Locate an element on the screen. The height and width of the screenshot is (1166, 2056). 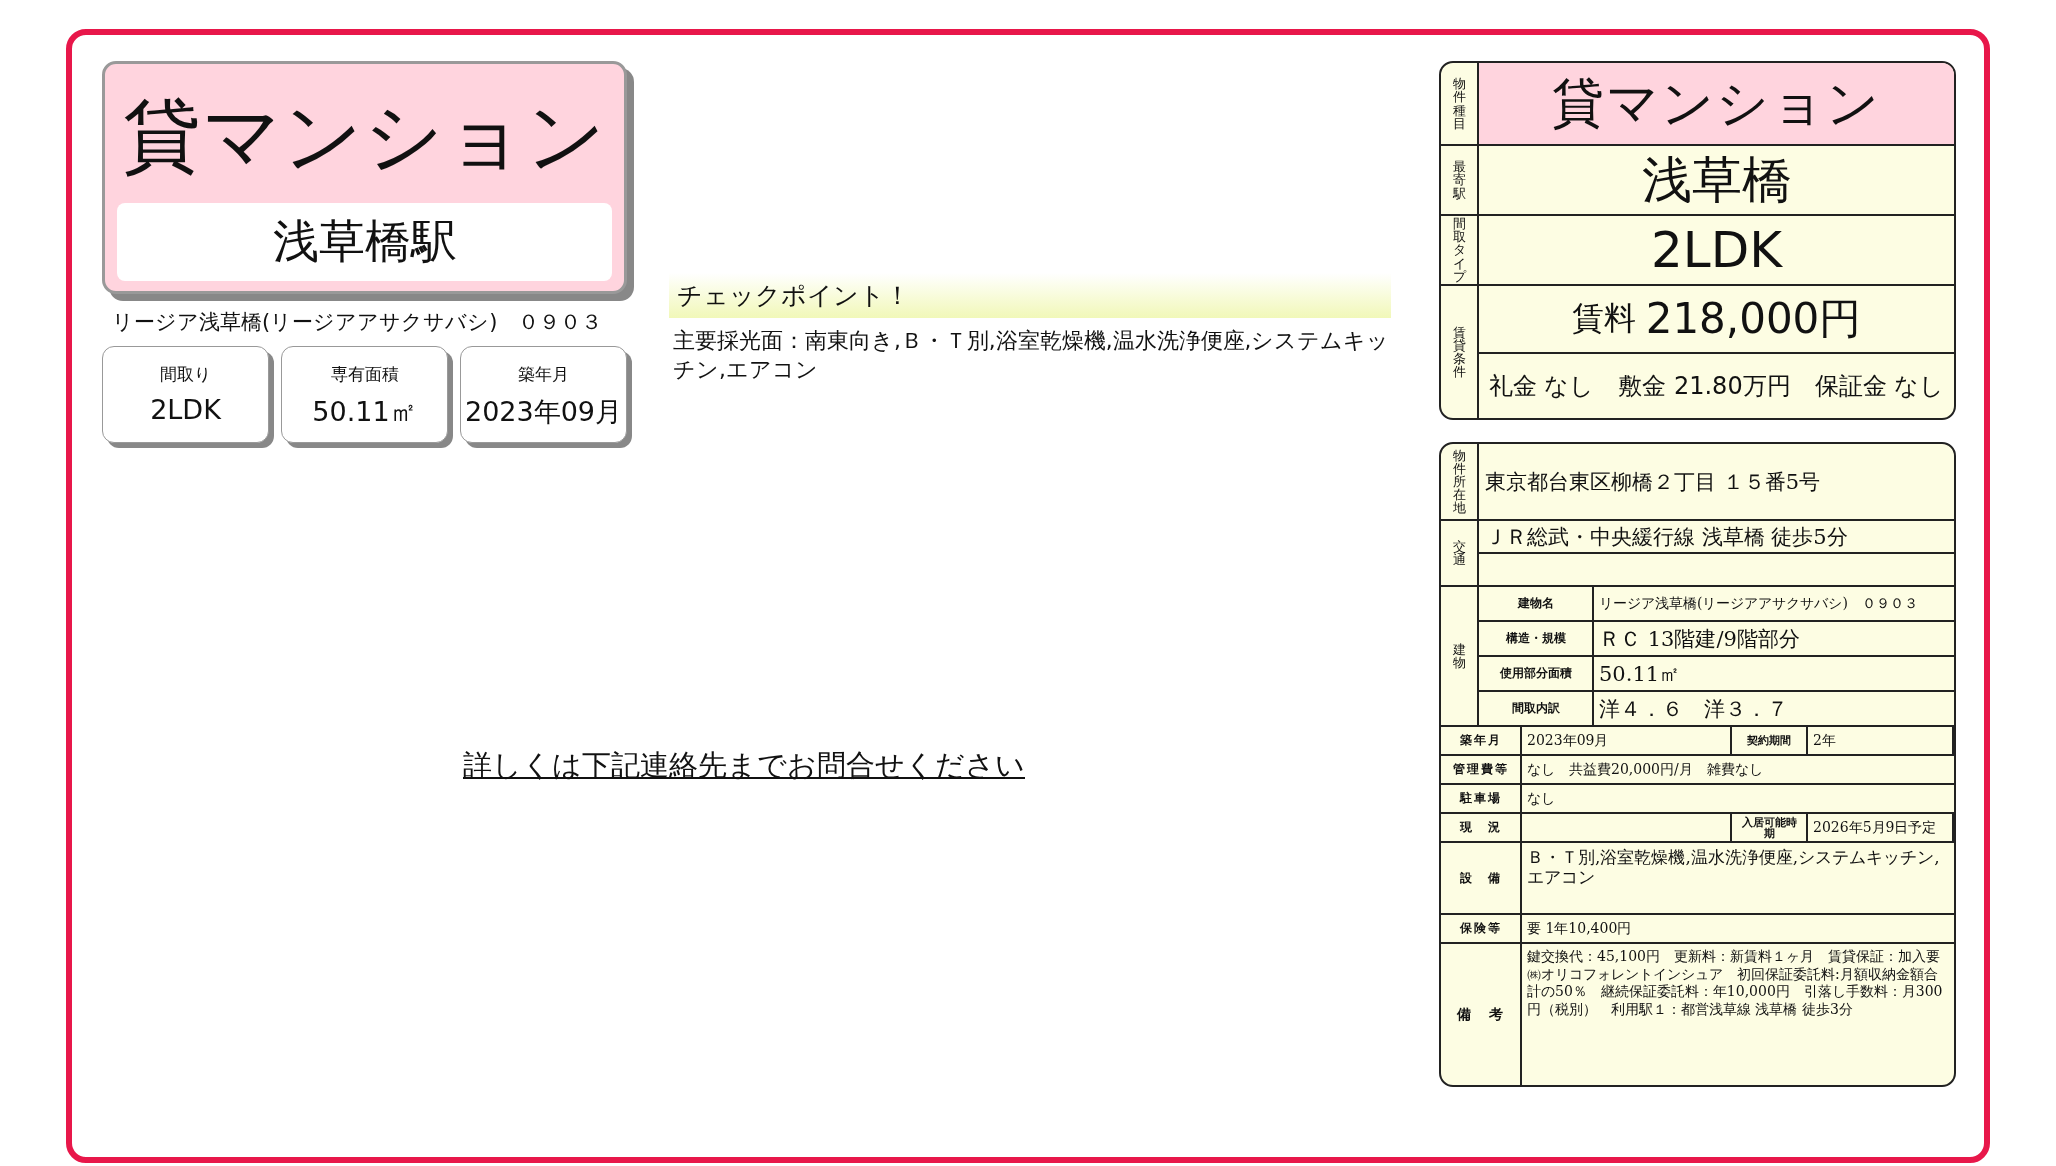
address-value: 東京都台東区柳橋２丁目 １５番5号 is located at coordinates (1653, 482).